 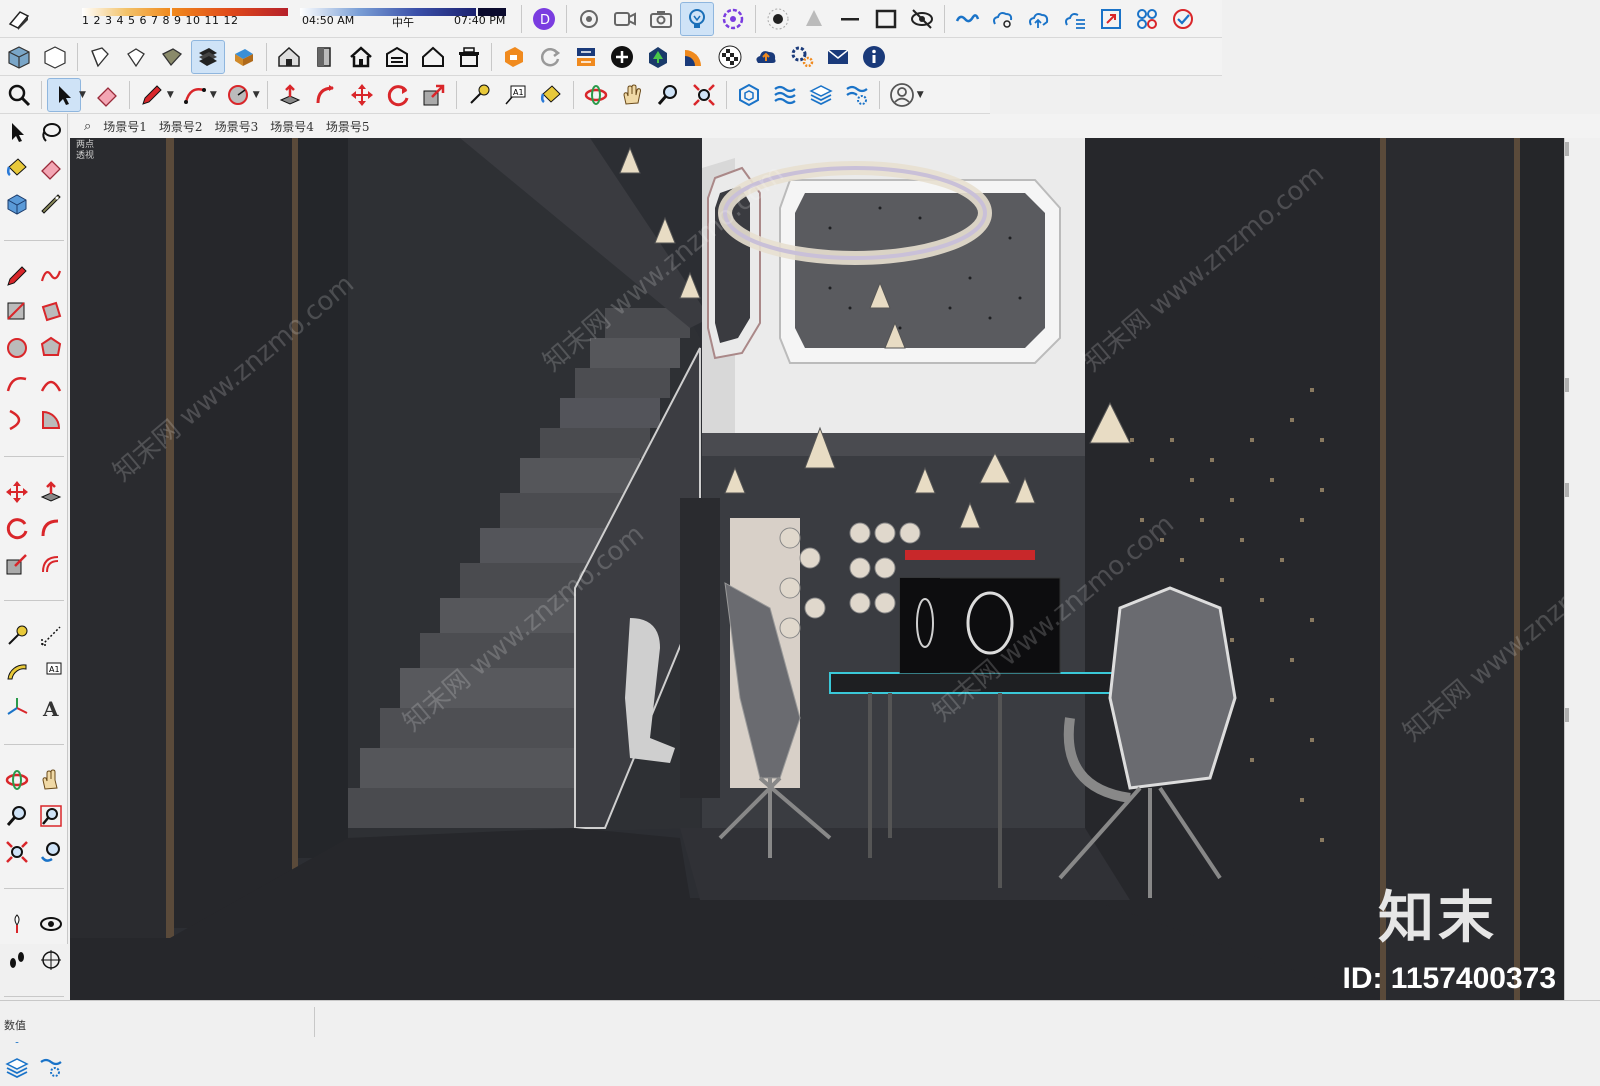 I want to click on bottom-view-icon, so click(x=244, y=57).